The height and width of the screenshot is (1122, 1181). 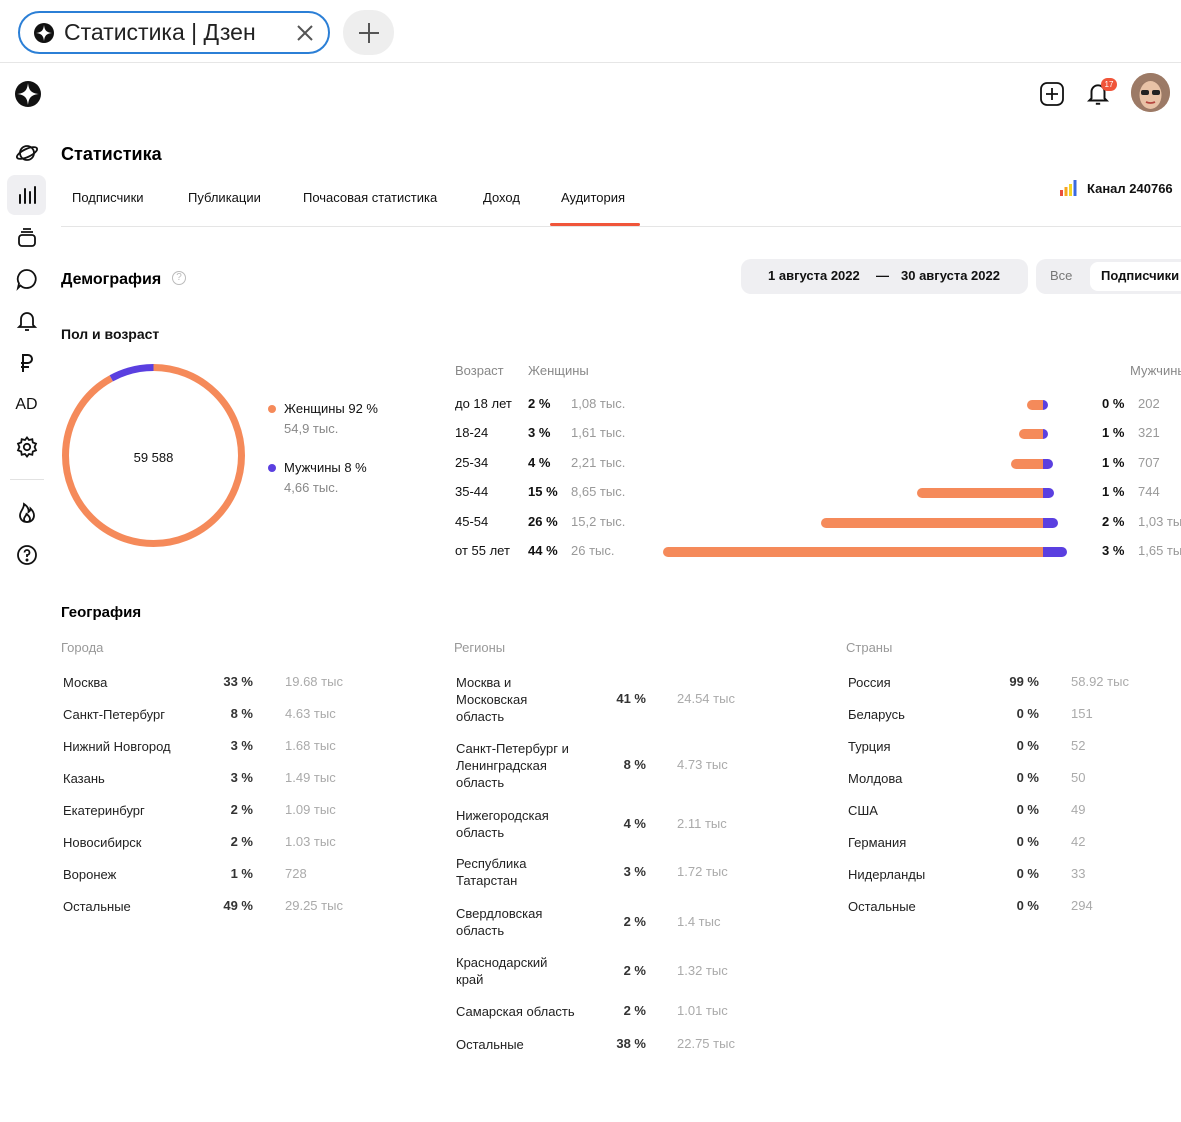 I want to click on notifications-badge: 17, so click(x=1109, y=84).